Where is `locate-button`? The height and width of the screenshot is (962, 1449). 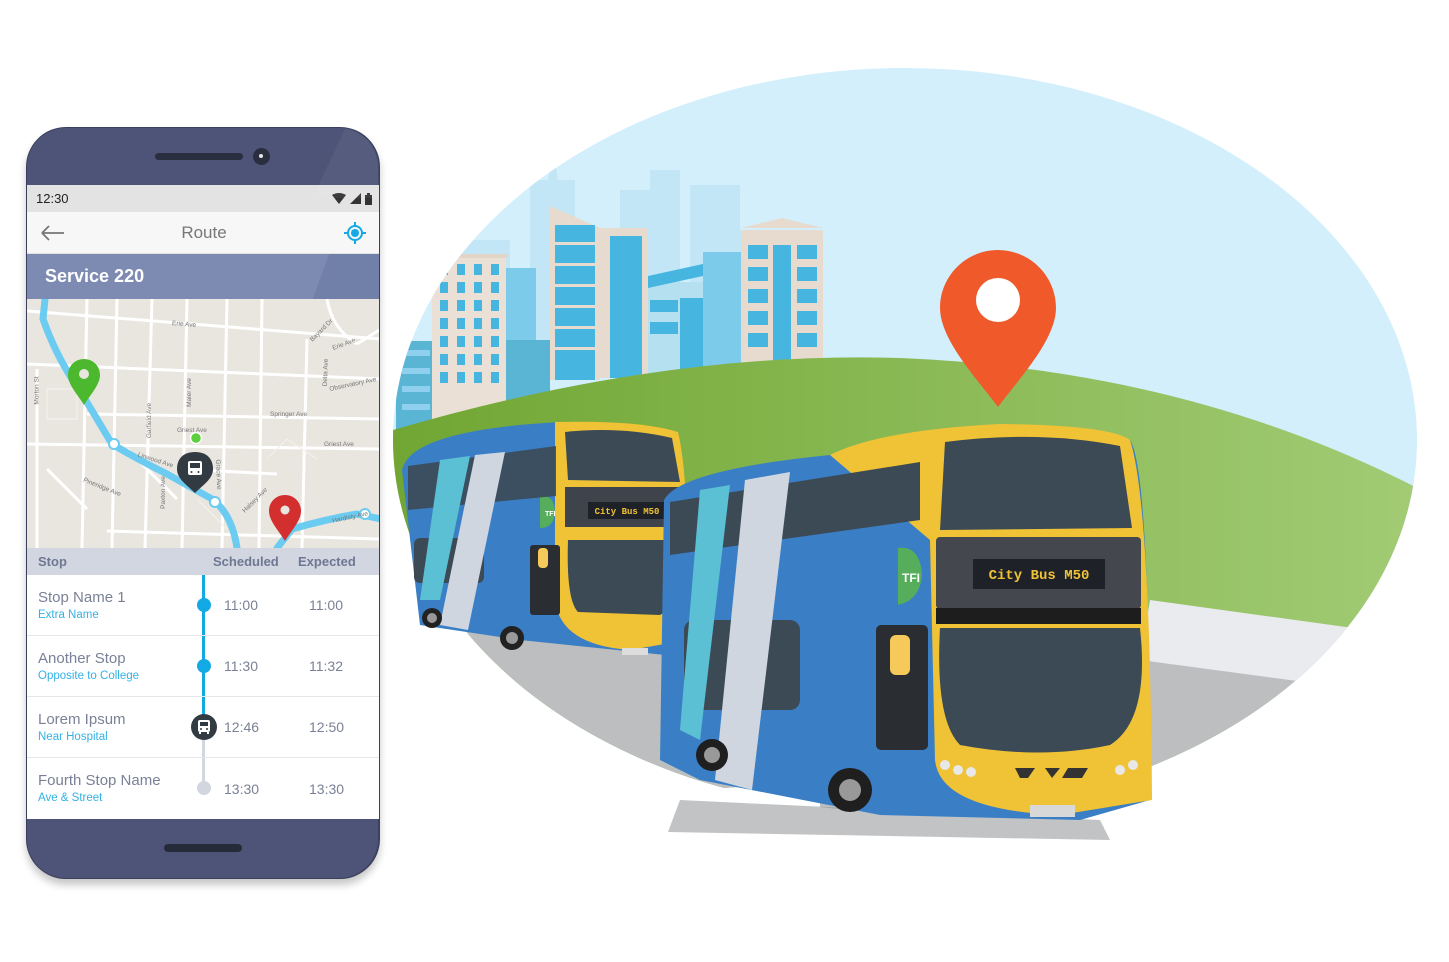 locate-button is located at coordinates (355, 233).